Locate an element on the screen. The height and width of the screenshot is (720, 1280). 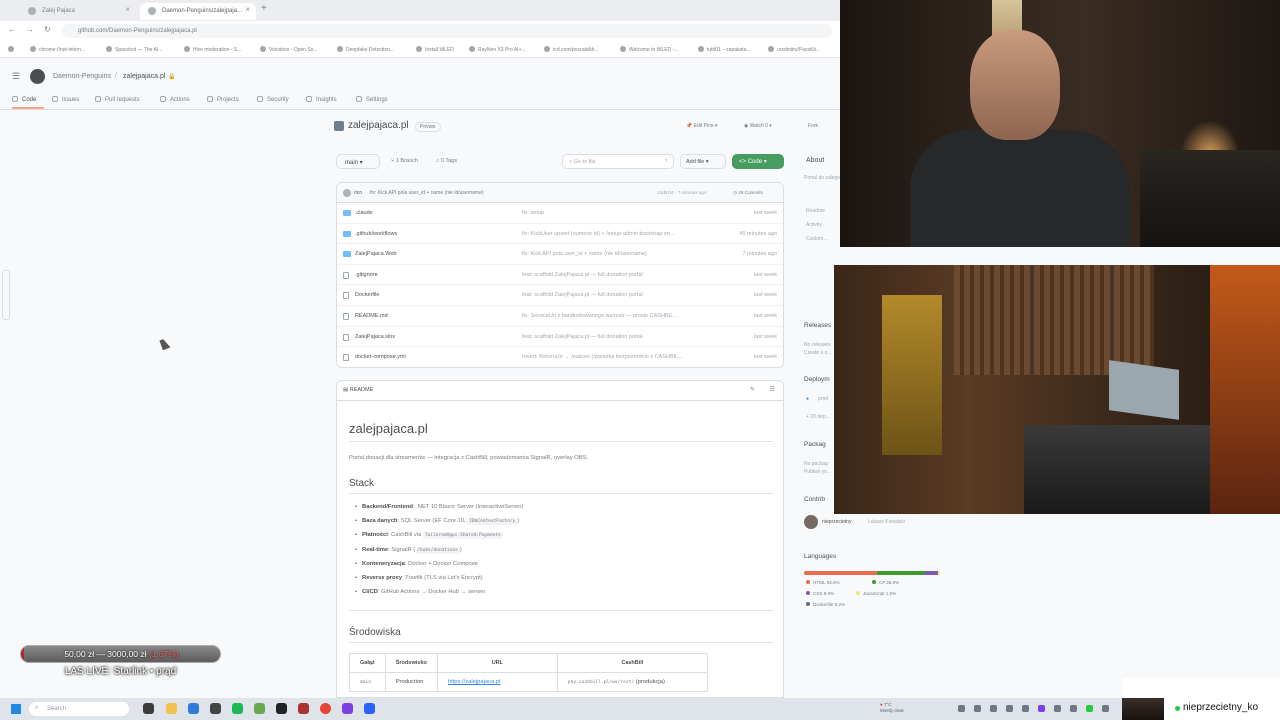
reload-icon: ↻ is located at coordinates (47, 29).